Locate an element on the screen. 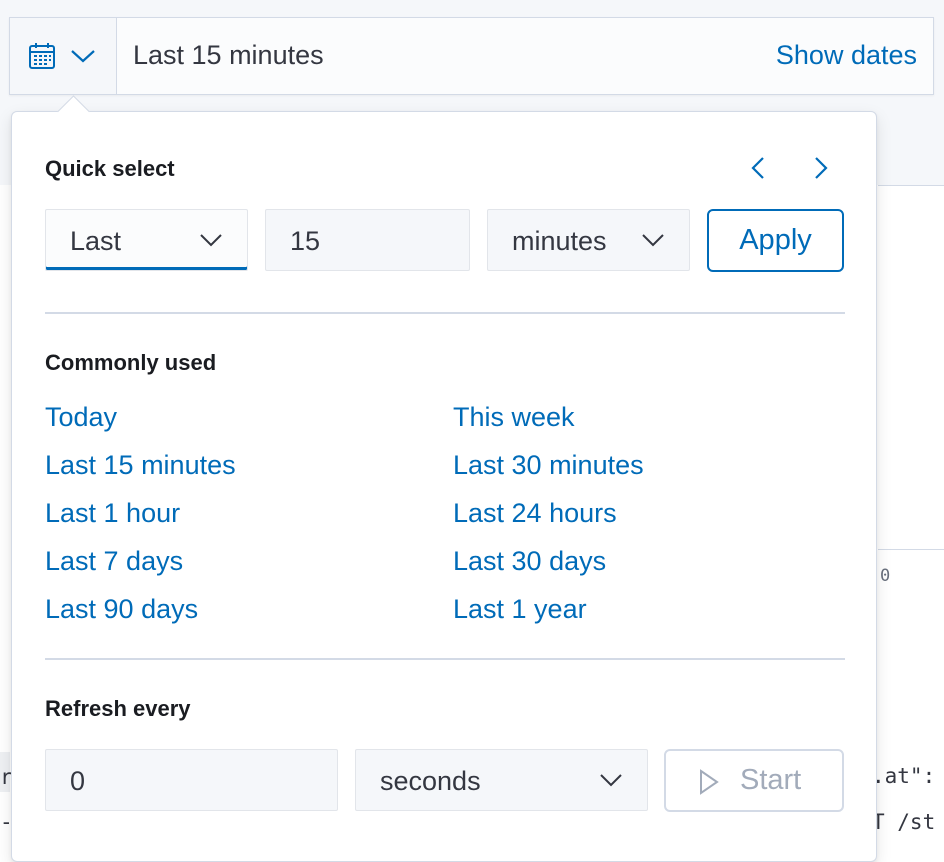 The width and height of the screenshot is (944, 862). amount-input: 15 is located at coordinates (367, 240).